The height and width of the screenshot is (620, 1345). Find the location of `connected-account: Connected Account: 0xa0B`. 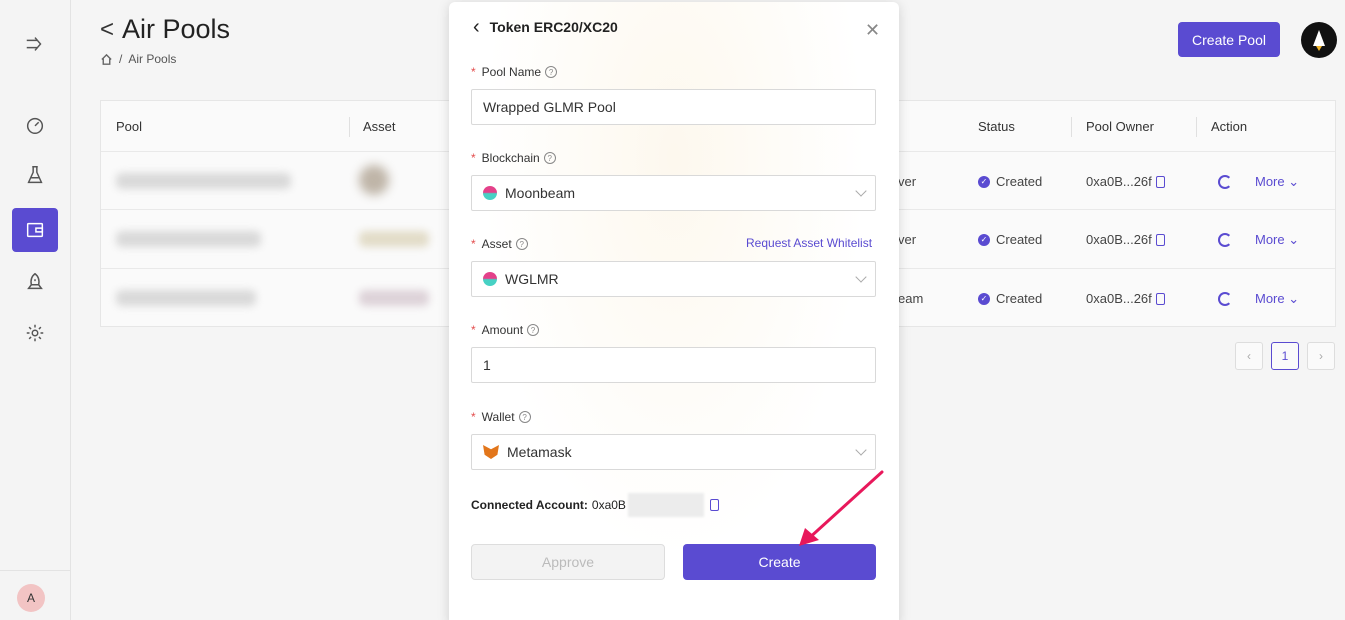

connected-account: Connected Account: 0xa0B is located at coordinates (595, 505).